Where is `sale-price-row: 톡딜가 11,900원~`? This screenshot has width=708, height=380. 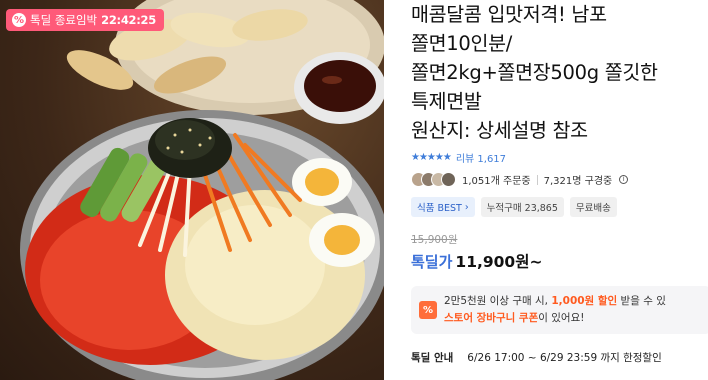 sale-price-row: 톡딜가 11,900원~ is located at coordinates (476, 261).